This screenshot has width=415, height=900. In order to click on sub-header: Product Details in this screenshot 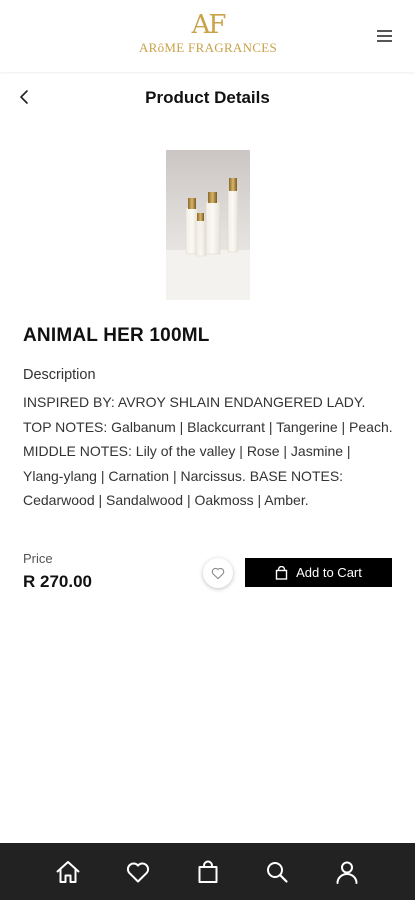, I will do `click(207, 98)`.